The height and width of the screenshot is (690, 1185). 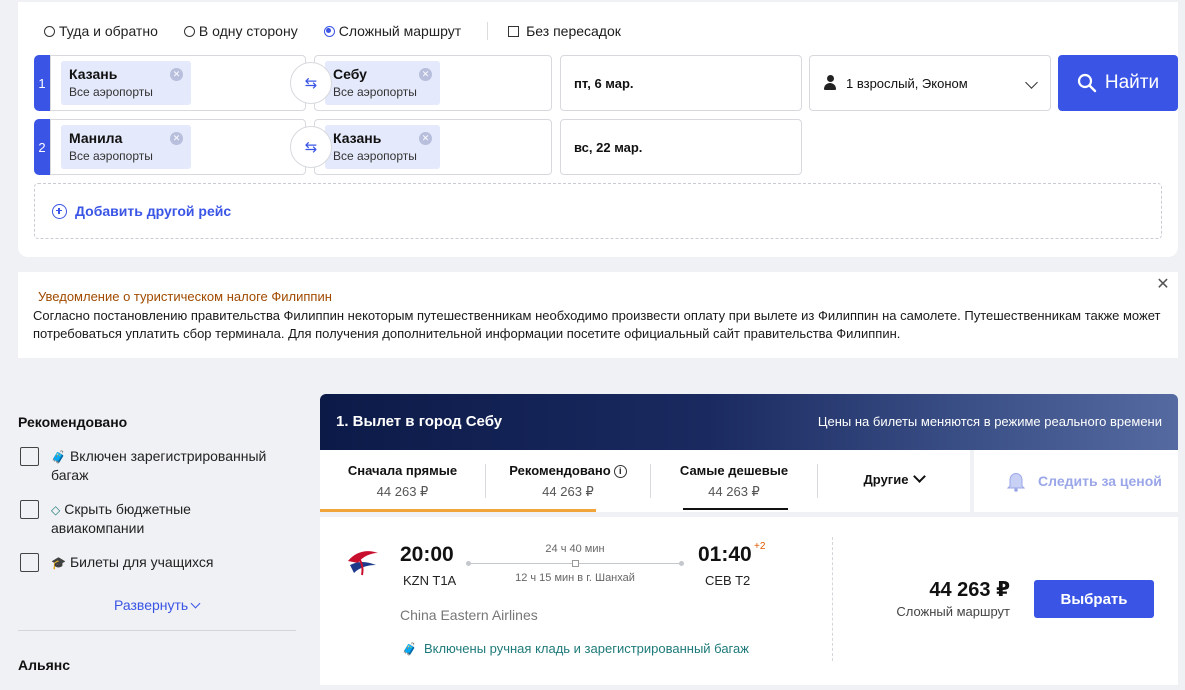 I want to click on passengers-value: 1 взрослый, Эконом, so click(x=907, y=83).